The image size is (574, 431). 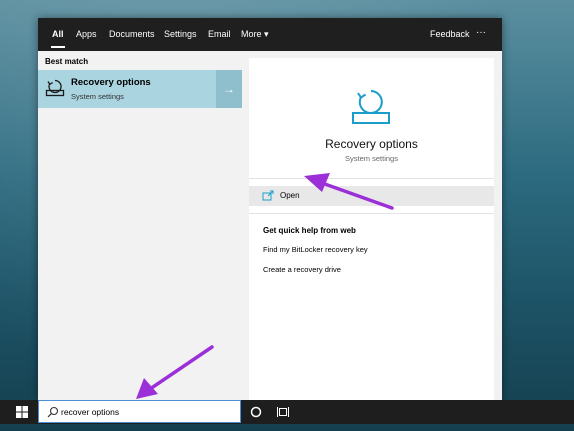 I want to click on create-recovery-drive-link: Create a recovery drive, so click(x=302, y=269).